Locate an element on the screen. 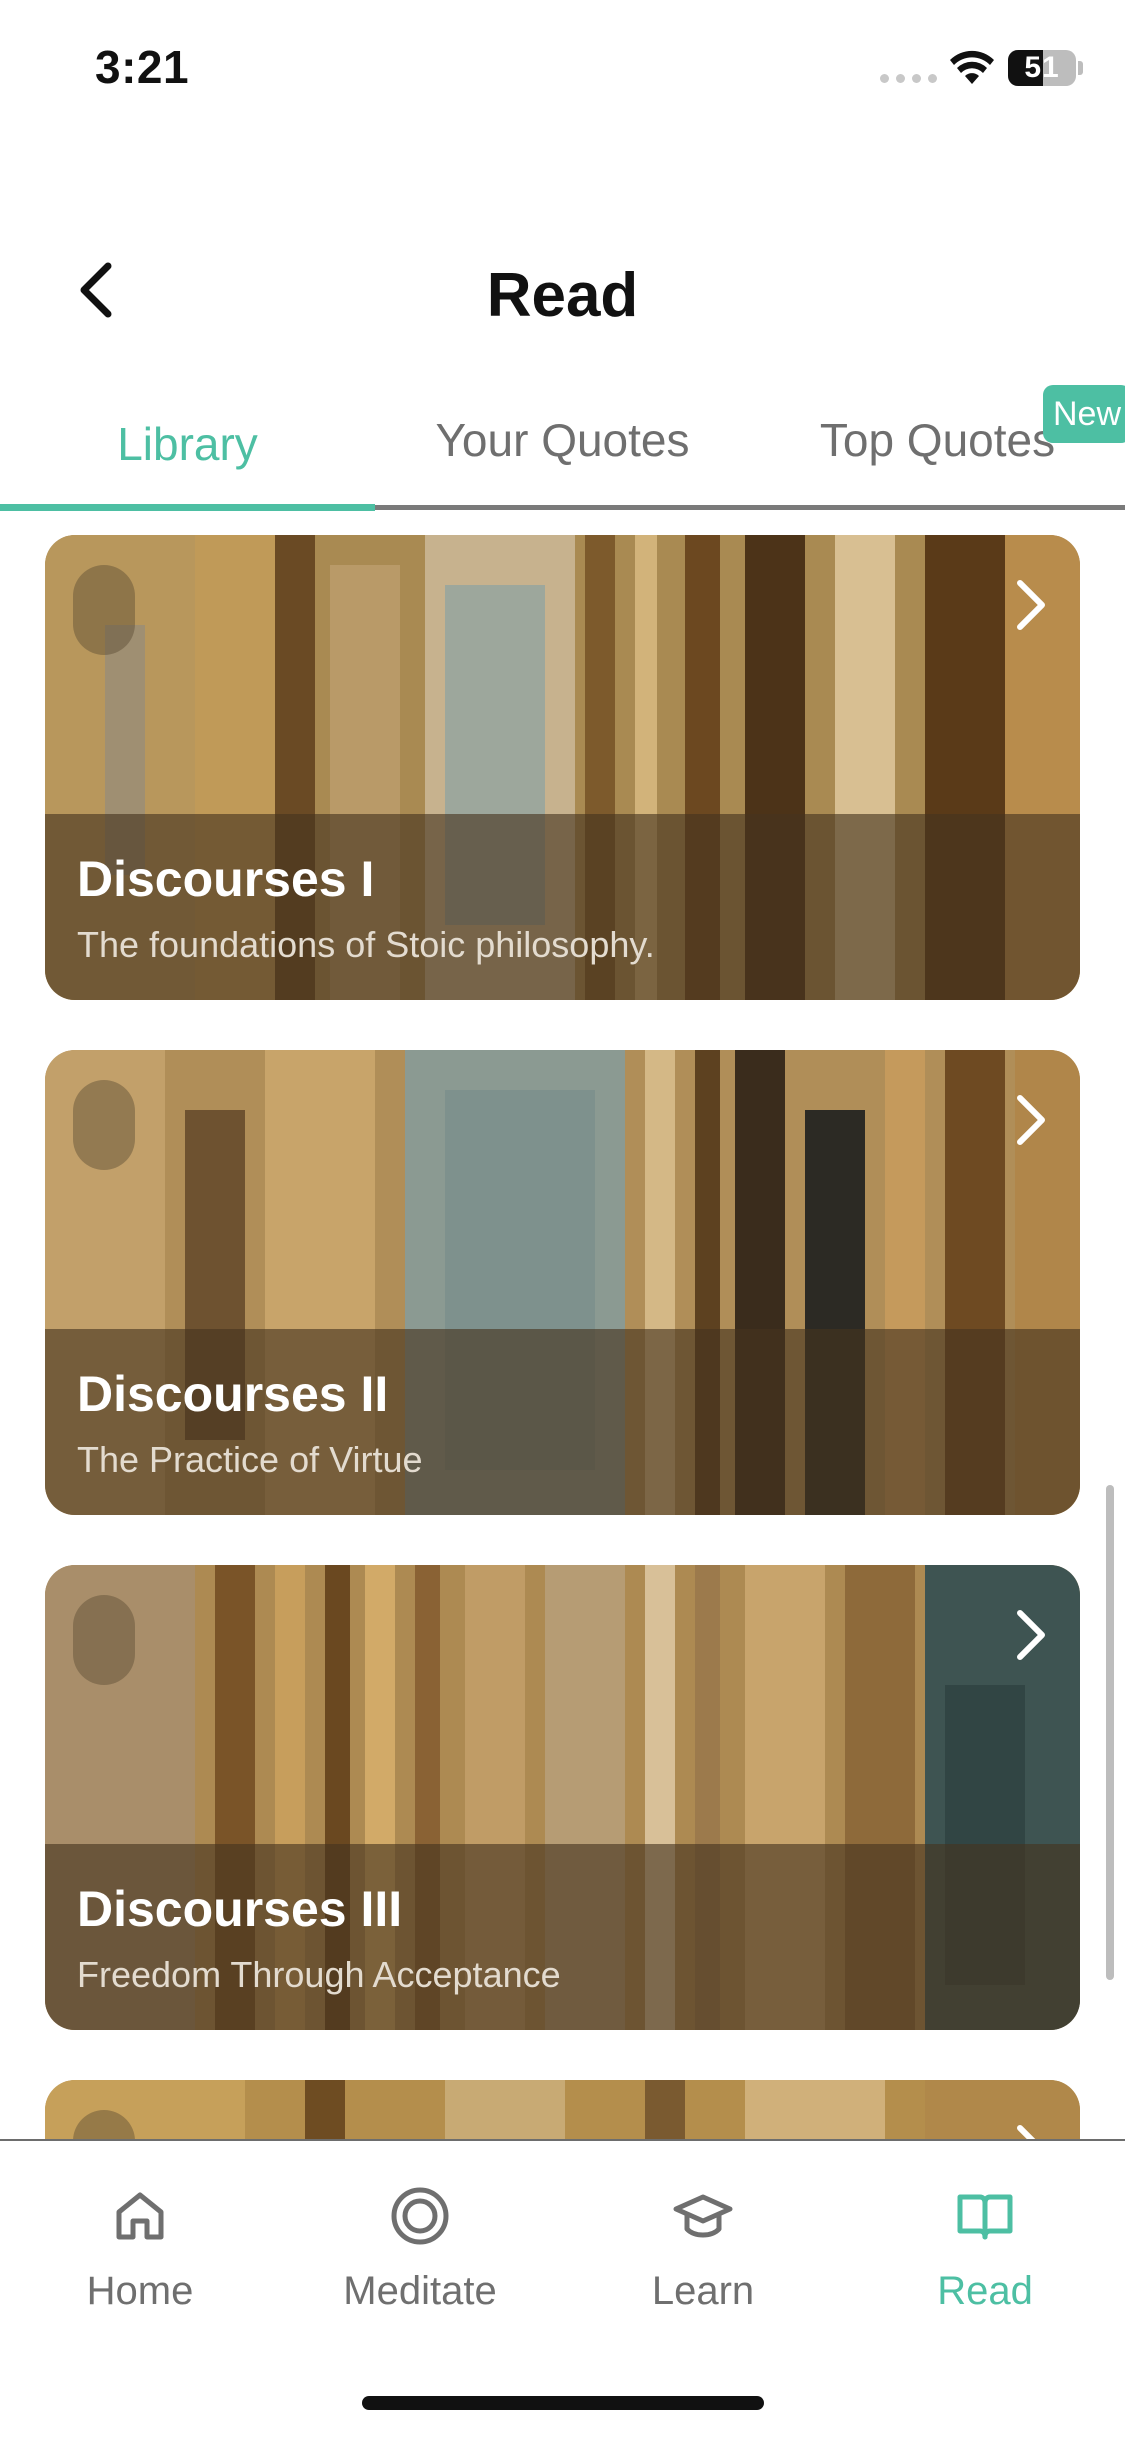 This screenshot has width=1125, height=2438. tab-label: Library is located at coordinates (187, 444).